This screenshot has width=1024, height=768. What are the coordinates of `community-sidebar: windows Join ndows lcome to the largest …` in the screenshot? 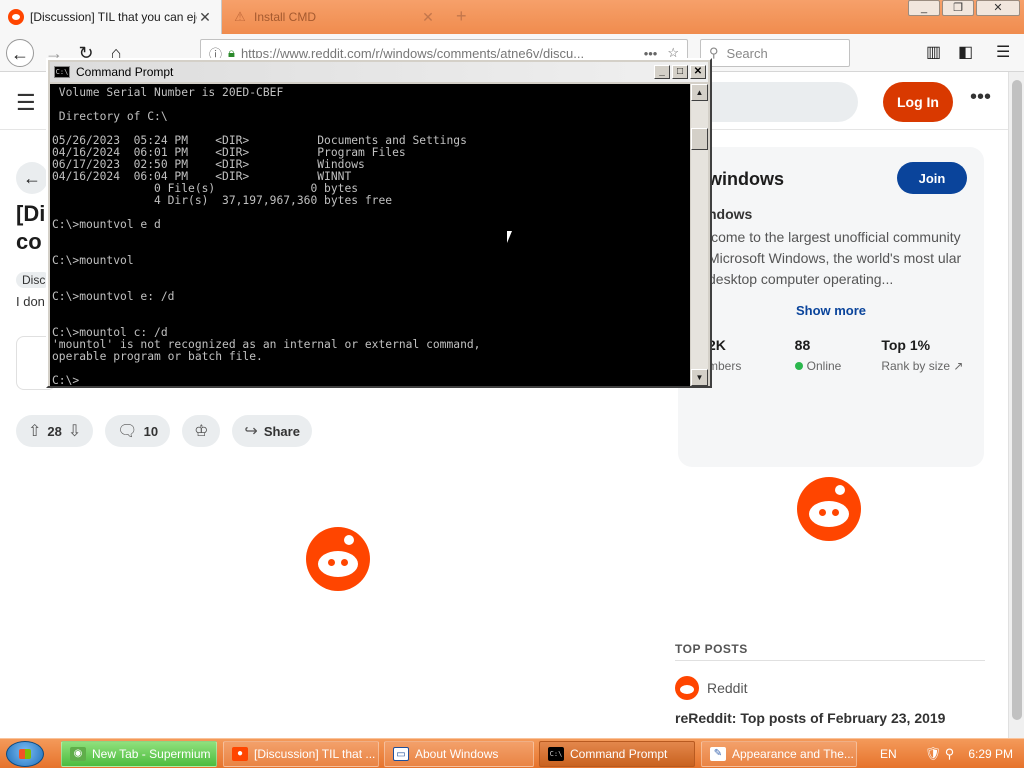 It's located at (831, 307).